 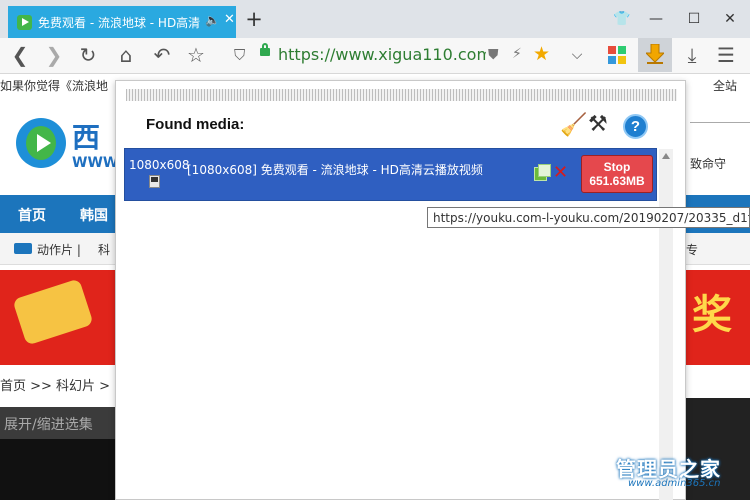 What do you see at coordinates (126, 55) in the screenshot?
I see `home-button: ⌂` at bounding box center [126, 55].